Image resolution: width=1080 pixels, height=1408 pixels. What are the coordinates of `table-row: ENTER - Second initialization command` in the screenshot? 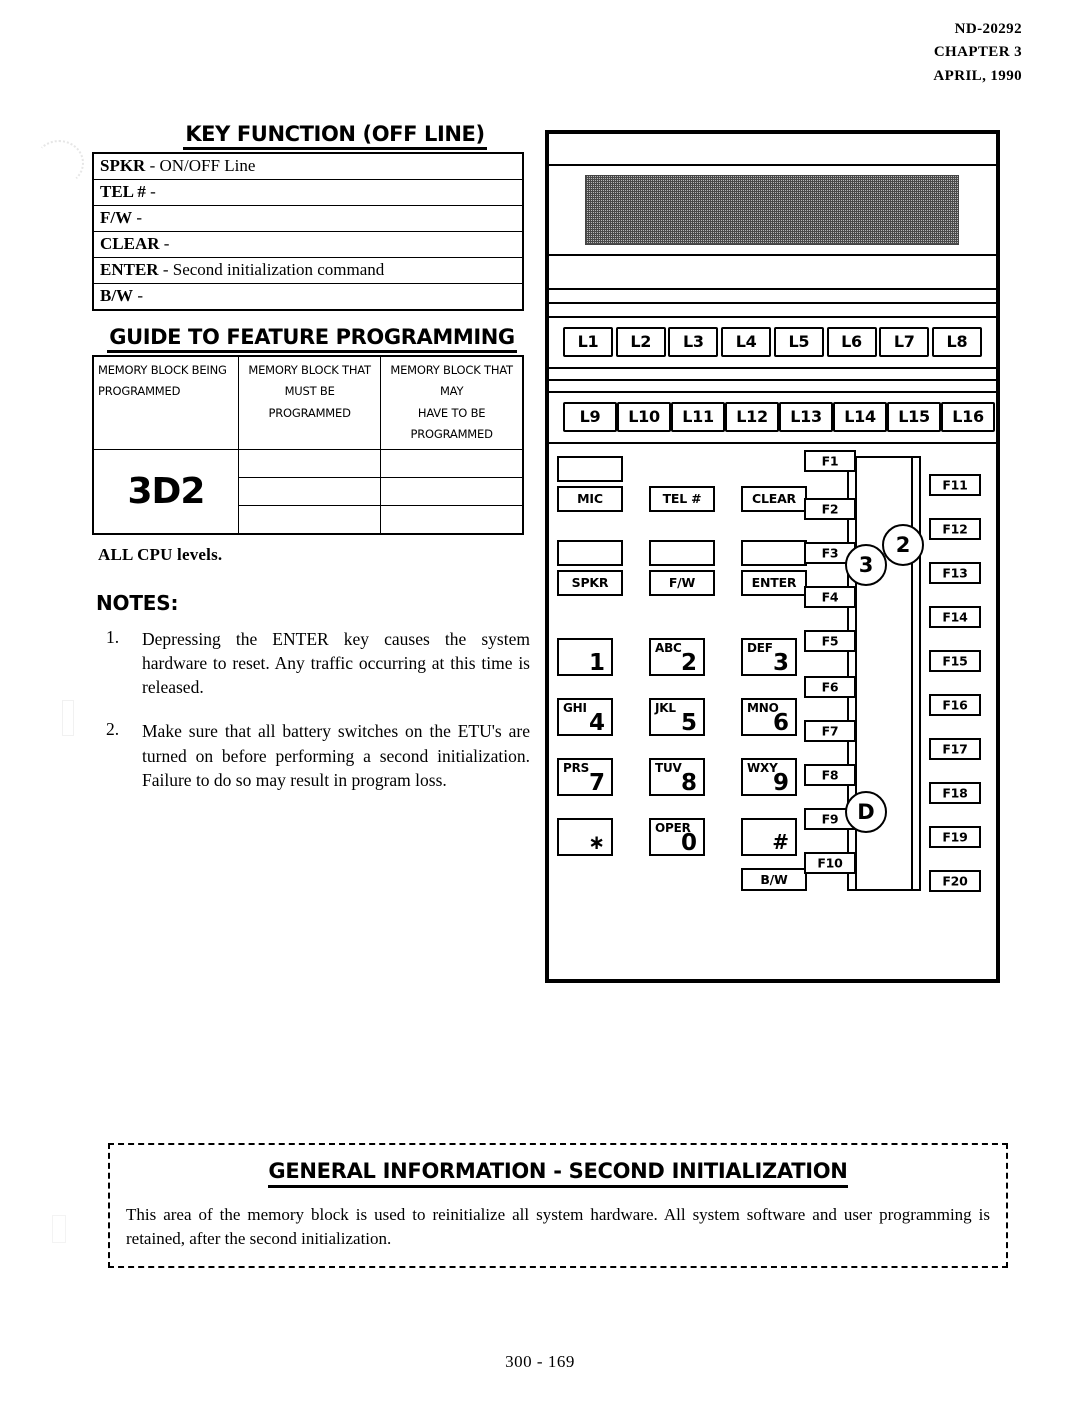 It's located at (308, 270).